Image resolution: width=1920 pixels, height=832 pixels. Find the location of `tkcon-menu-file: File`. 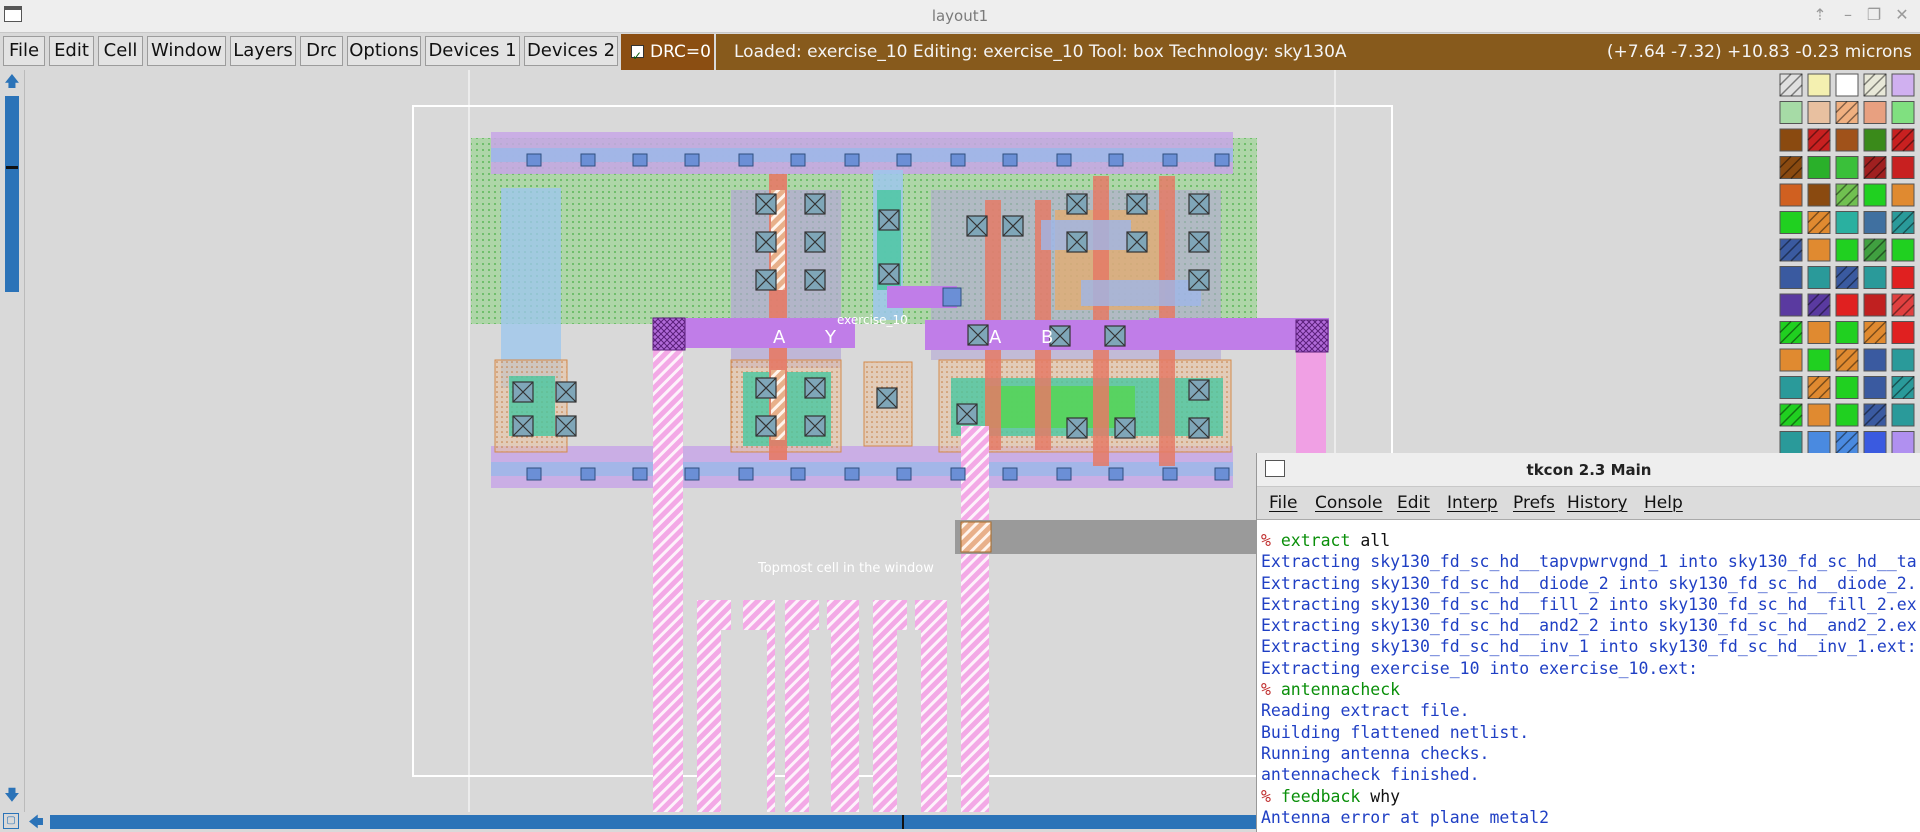

tkcon-menu-file: File is located at coordinates (1283, 503).